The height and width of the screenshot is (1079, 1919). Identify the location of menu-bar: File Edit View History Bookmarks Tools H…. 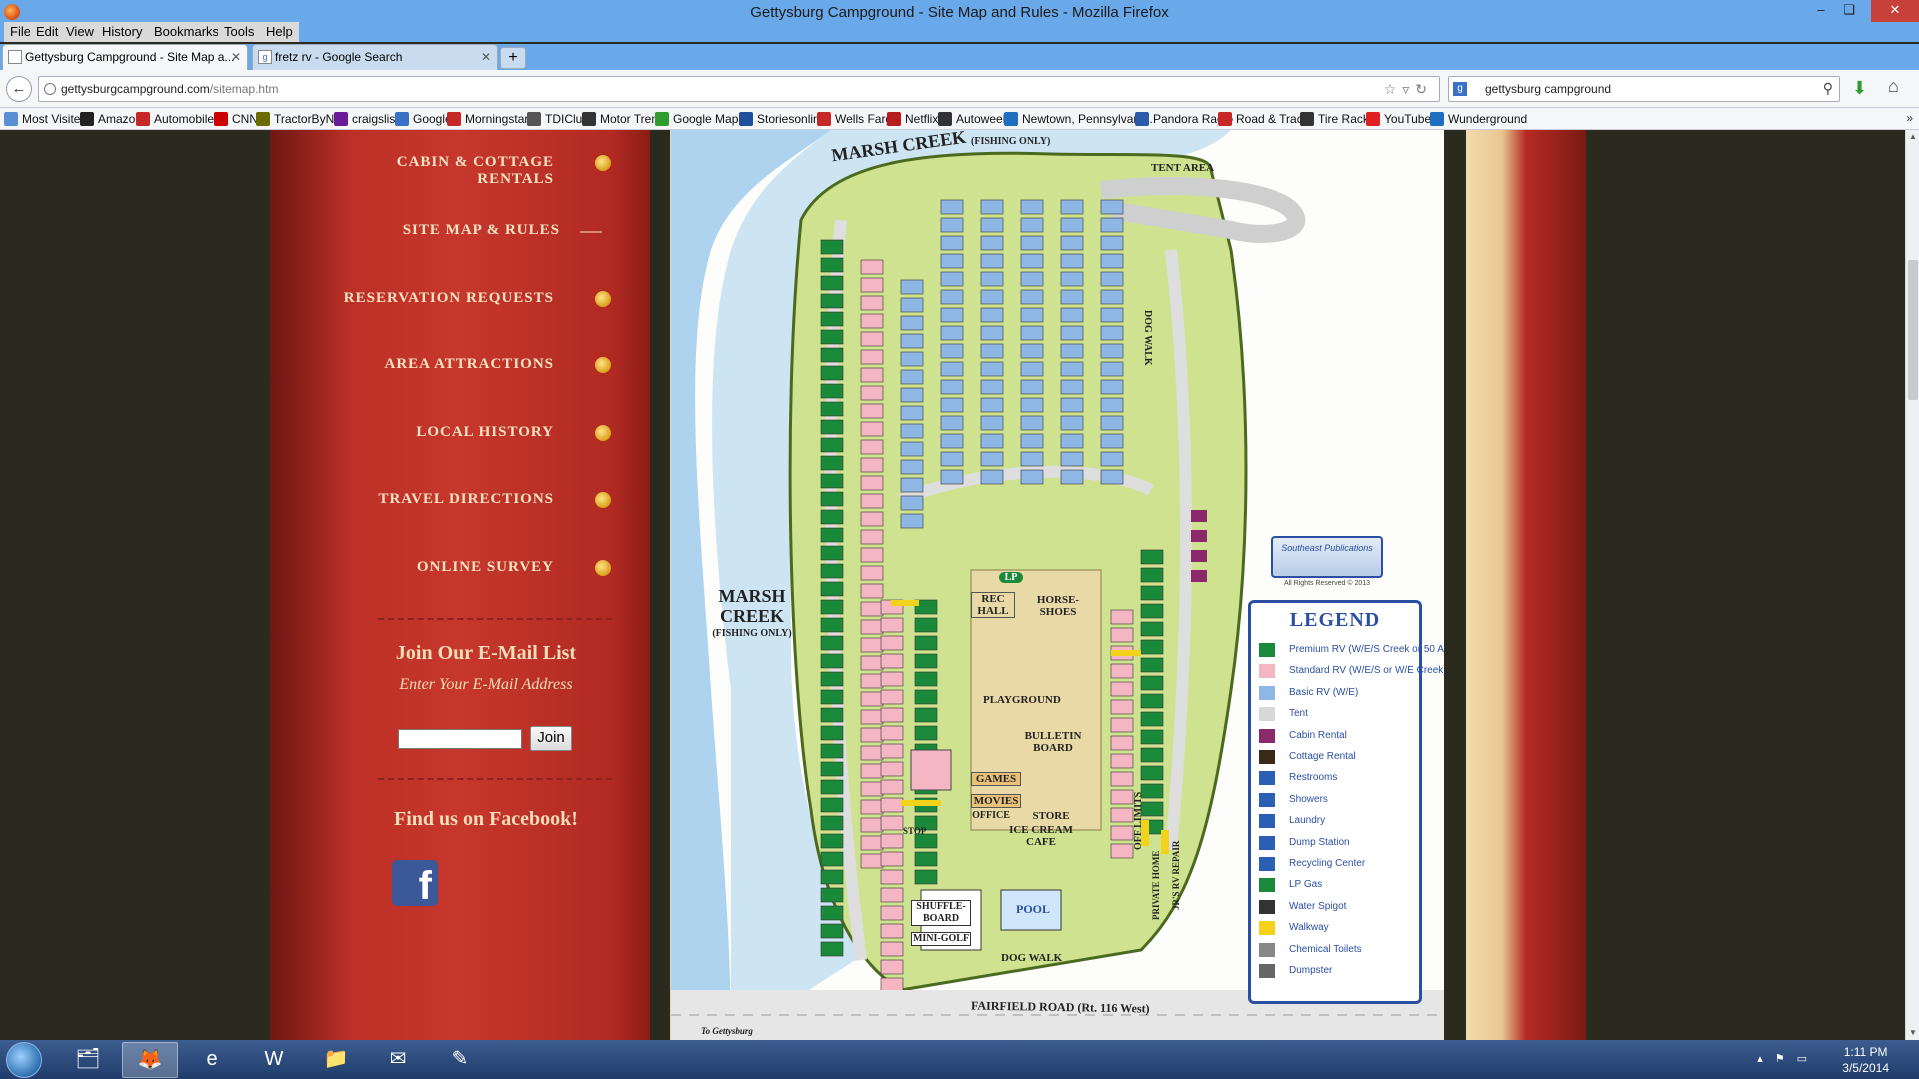
(959, 32).